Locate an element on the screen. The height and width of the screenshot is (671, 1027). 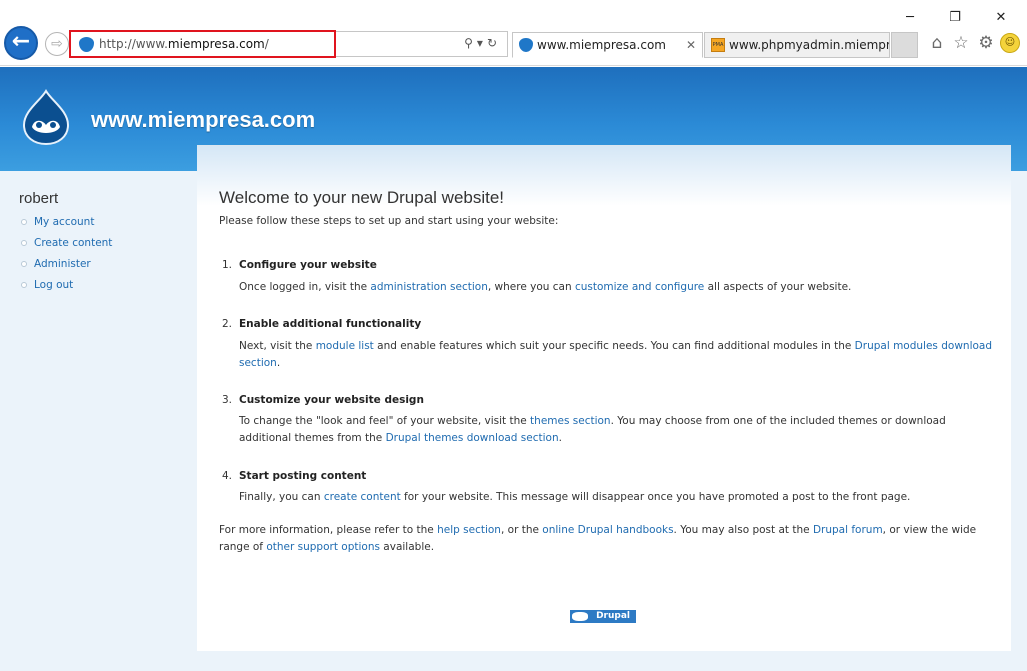
help-section-link: help section is located at coordinates (469, 530).